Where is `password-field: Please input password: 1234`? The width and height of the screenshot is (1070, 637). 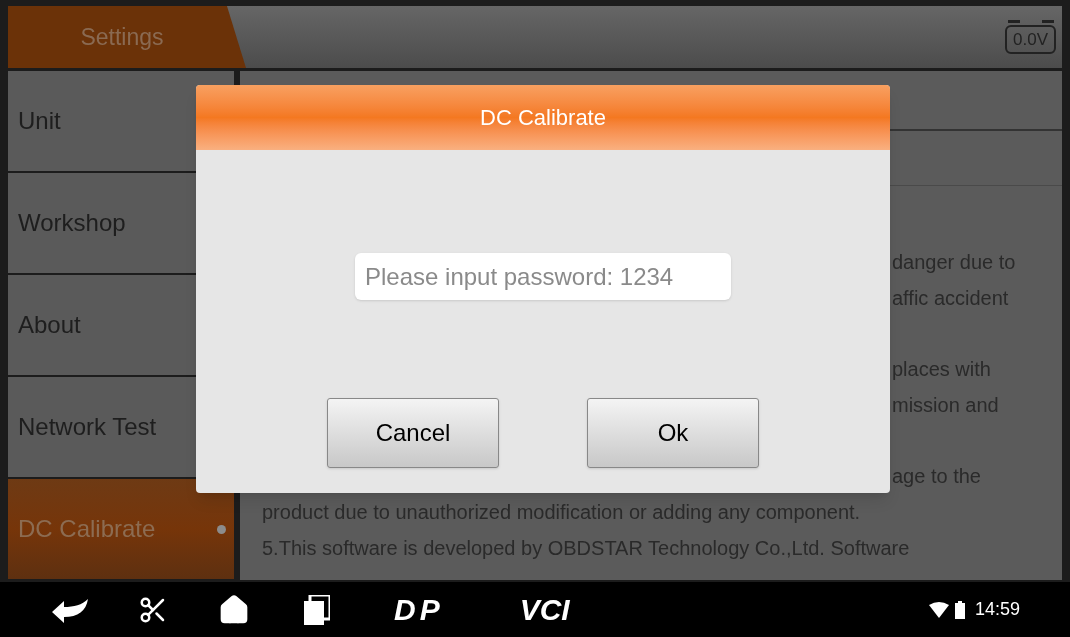
password-field: Please input password: 1234 is located at coordinates (543, 276).